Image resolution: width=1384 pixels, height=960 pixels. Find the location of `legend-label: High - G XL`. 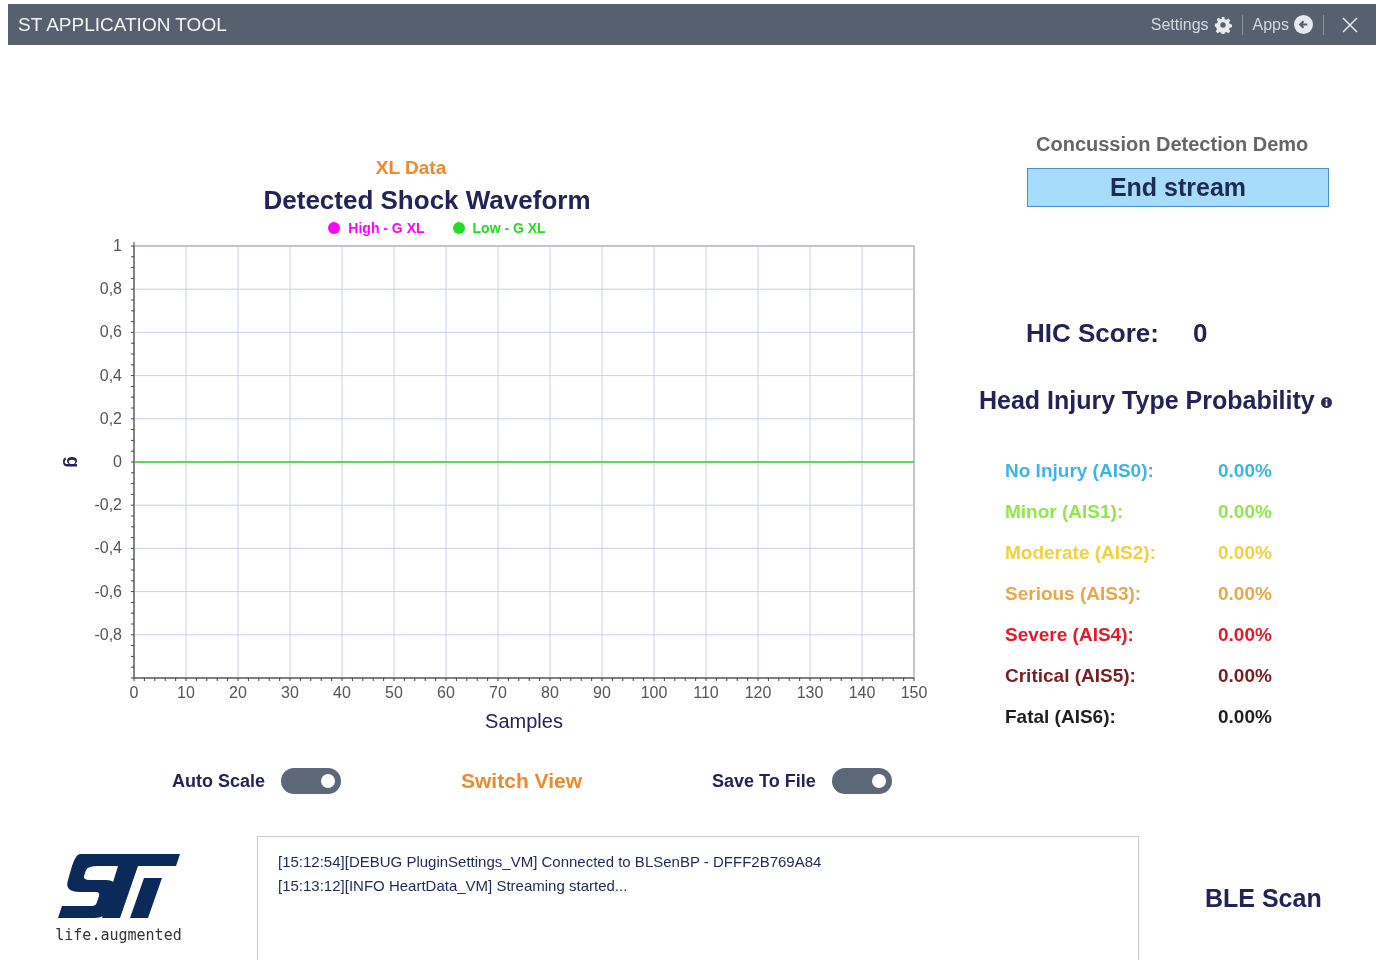

legend-label: High - G XL is located at coordinates (386, 228).